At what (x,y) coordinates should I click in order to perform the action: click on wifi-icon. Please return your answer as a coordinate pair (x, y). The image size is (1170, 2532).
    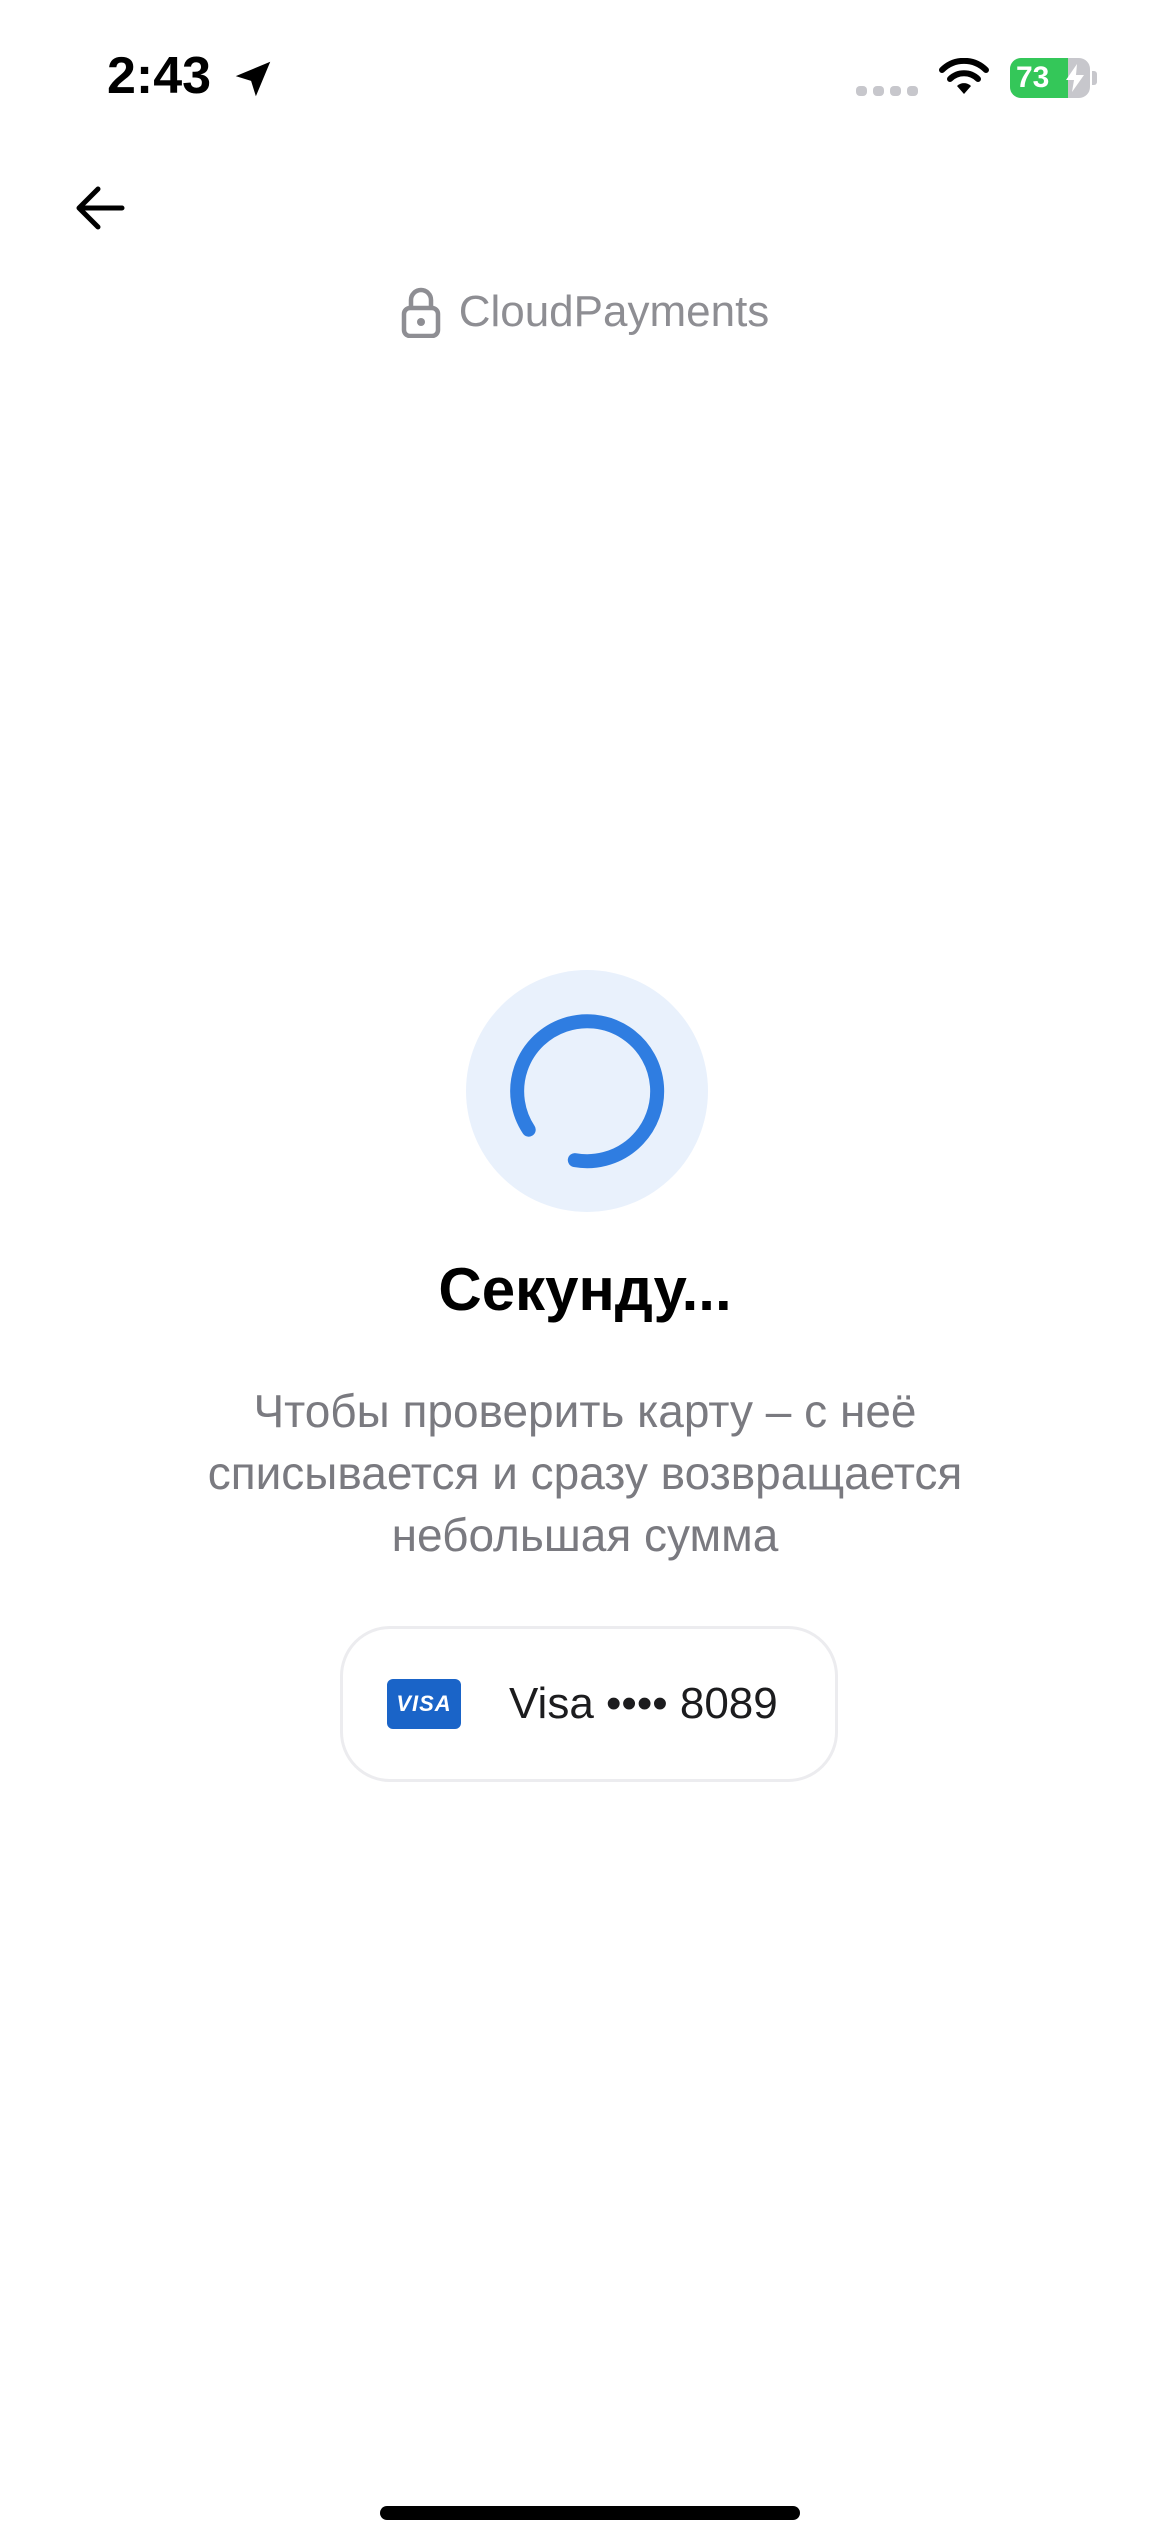
    Looking at the image, I should click on (964, 76).